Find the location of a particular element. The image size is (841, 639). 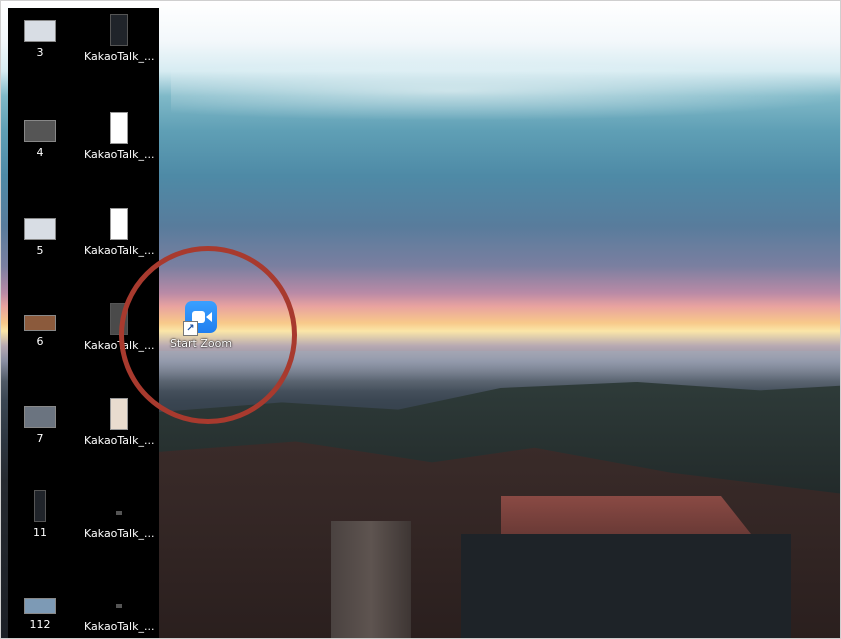

desktop-icon: 4 is located at coordinates (40, 139).